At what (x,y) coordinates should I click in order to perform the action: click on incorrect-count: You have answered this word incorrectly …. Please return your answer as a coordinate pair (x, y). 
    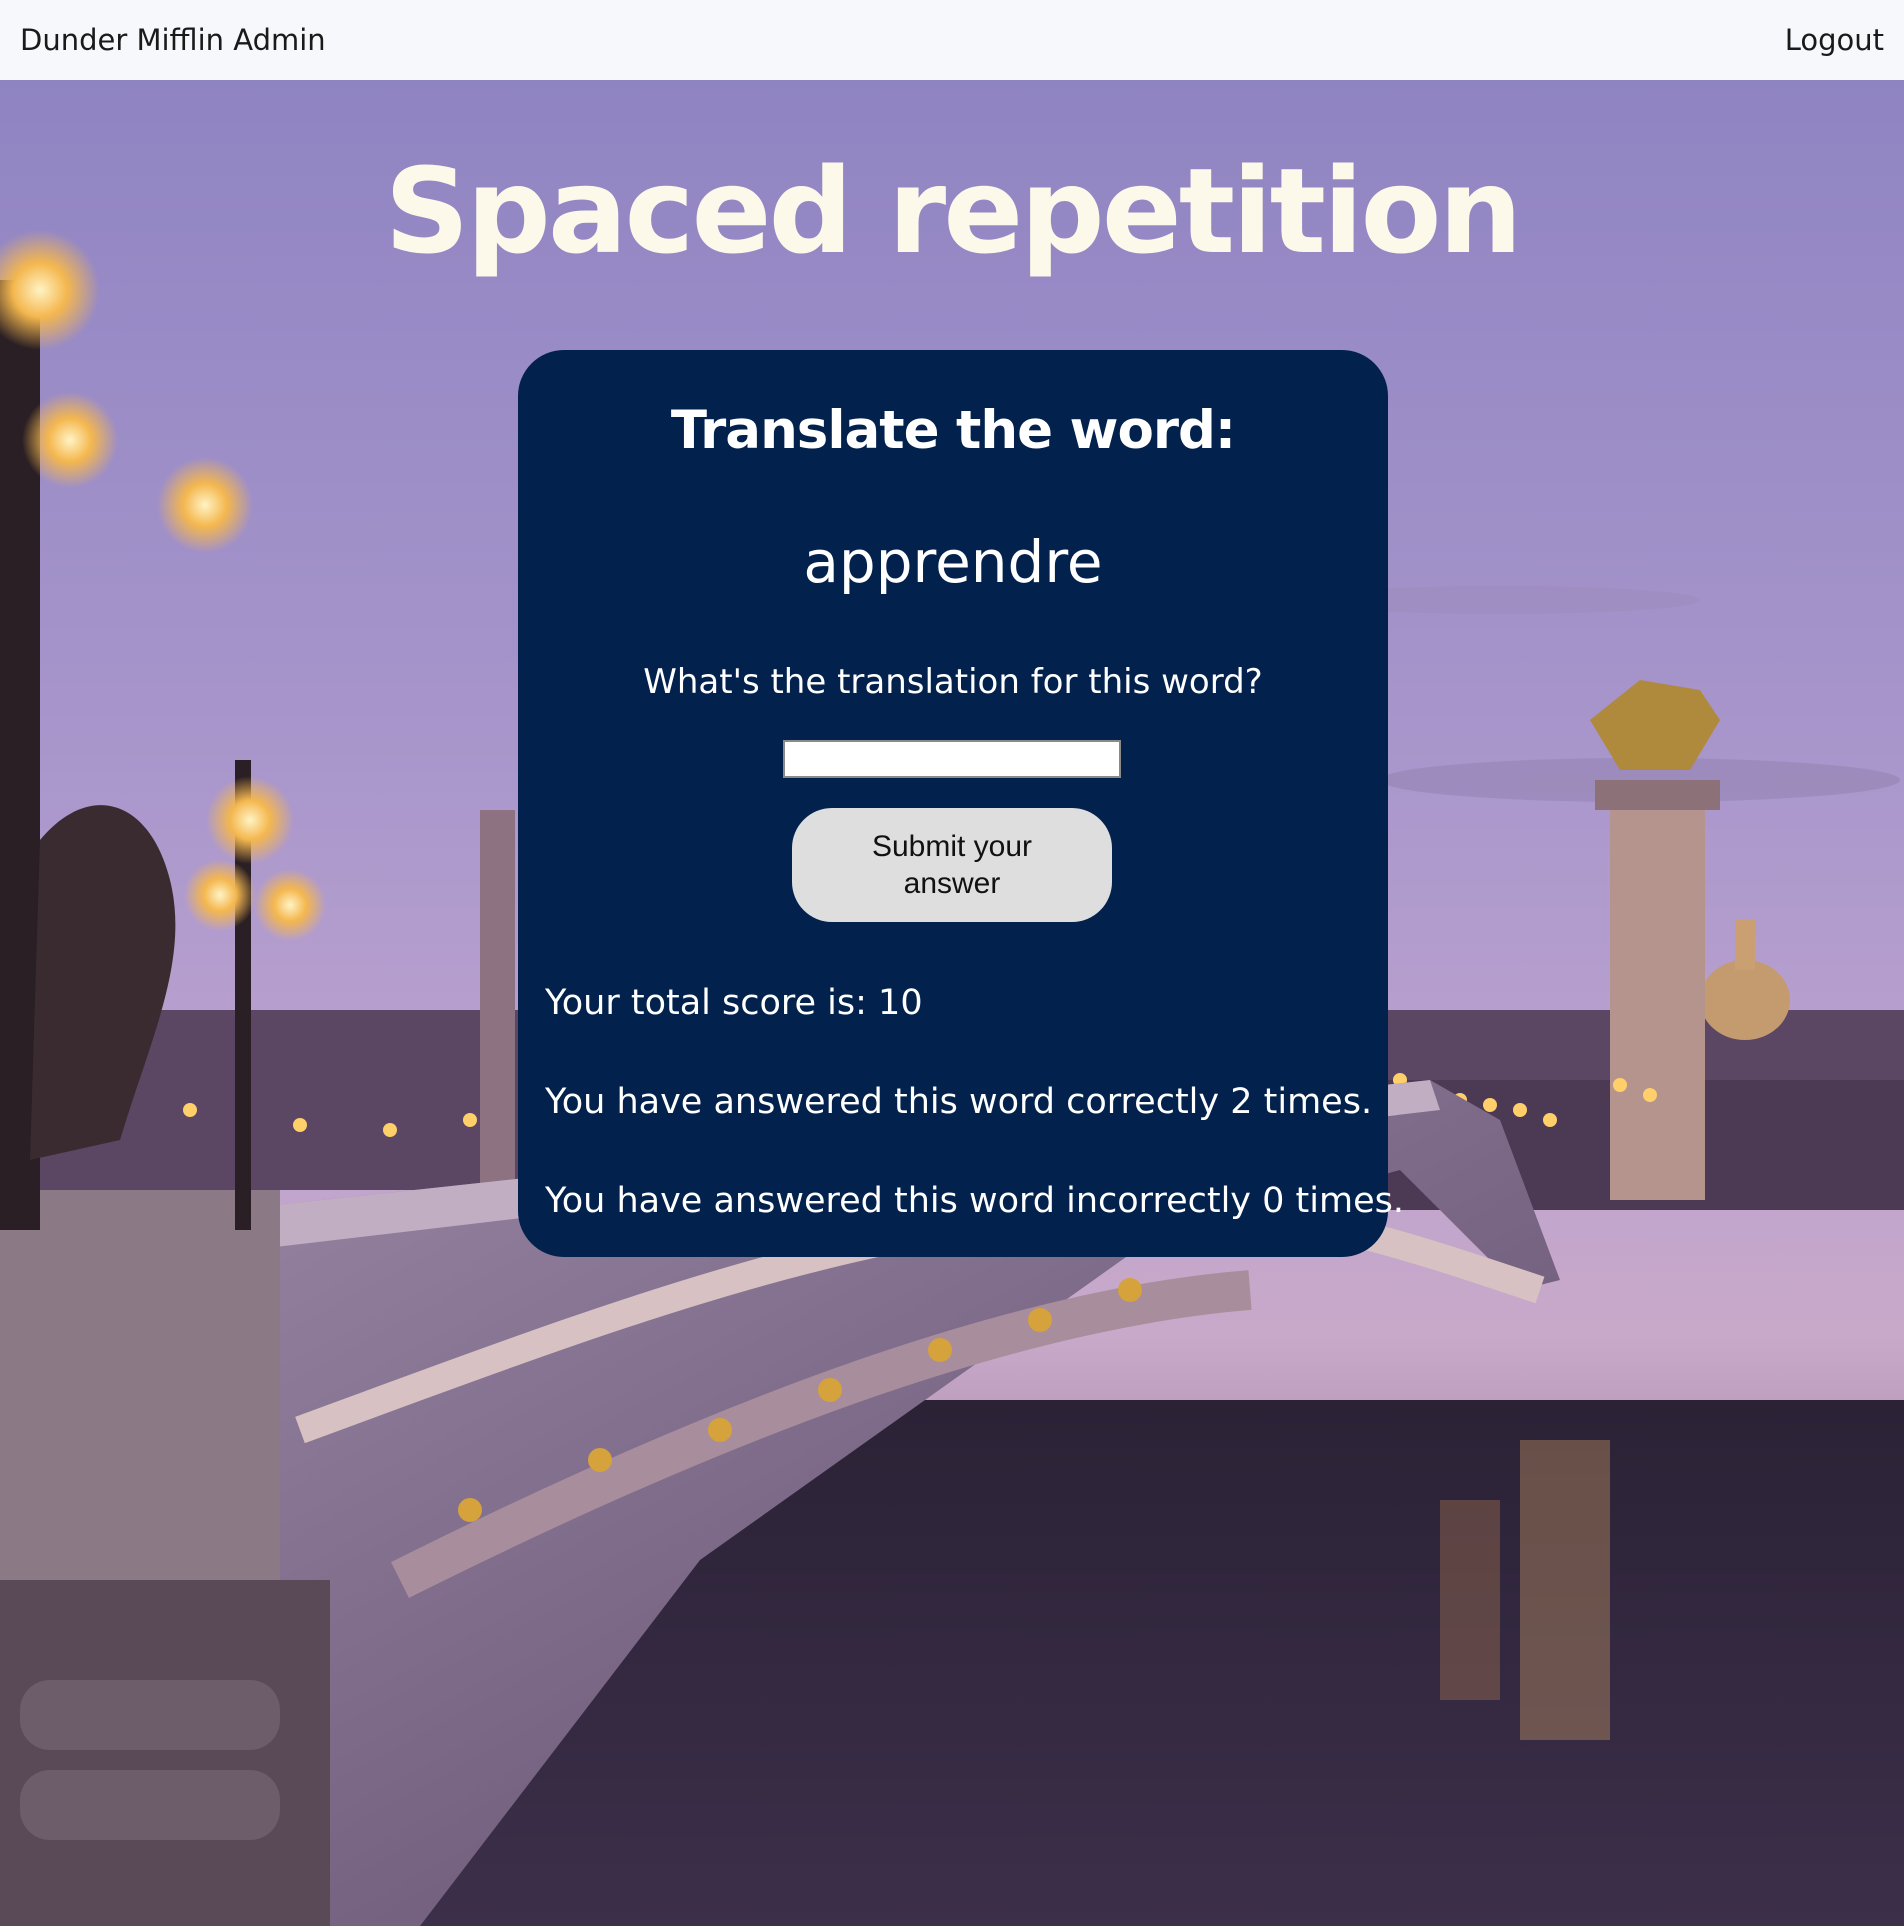
    Looking at the image, I should click on (974, 1201).